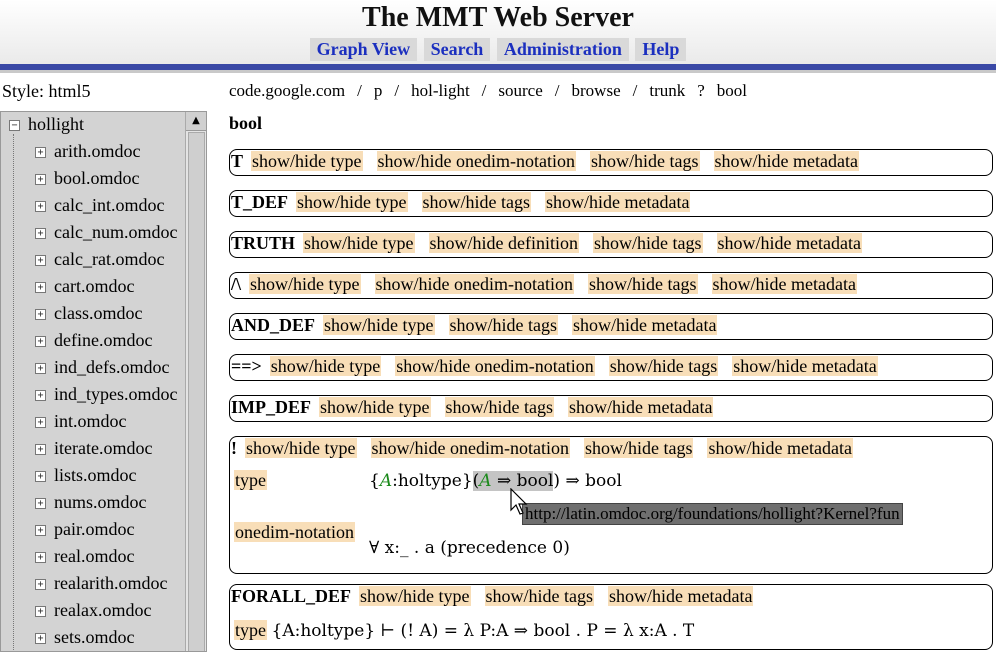  Describe the element at coordinates (94, 529) in the screenshot. I see `sidebar-item-label: pair.omdoc` at that location.